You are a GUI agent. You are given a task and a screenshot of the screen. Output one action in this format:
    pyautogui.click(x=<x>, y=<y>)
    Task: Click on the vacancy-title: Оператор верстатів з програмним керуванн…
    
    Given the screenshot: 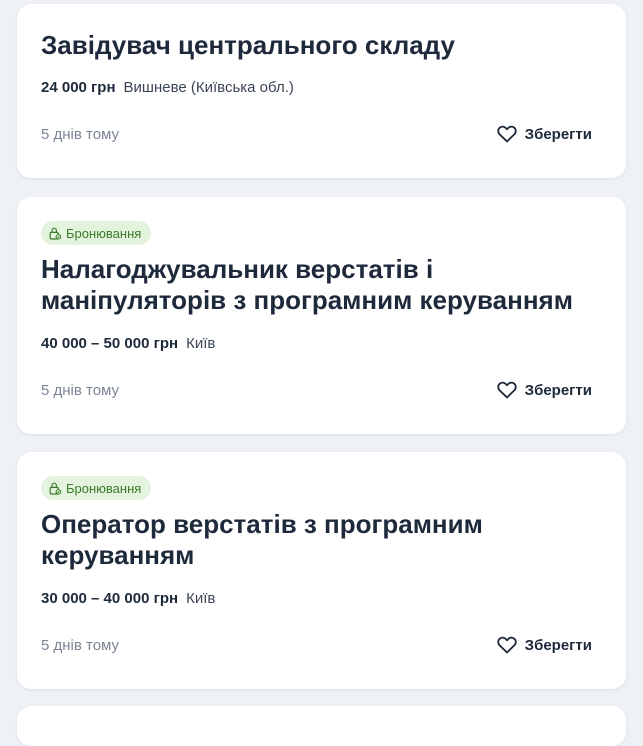 What is the action you would take?
    pyautogui.click(x=323, y=540)
    